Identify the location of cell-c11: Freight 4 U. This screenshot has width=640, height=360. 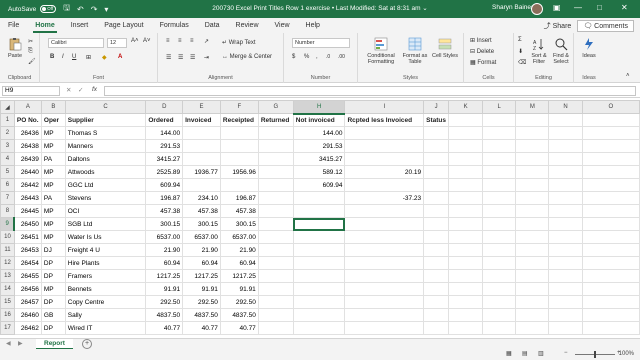
(105, 250).